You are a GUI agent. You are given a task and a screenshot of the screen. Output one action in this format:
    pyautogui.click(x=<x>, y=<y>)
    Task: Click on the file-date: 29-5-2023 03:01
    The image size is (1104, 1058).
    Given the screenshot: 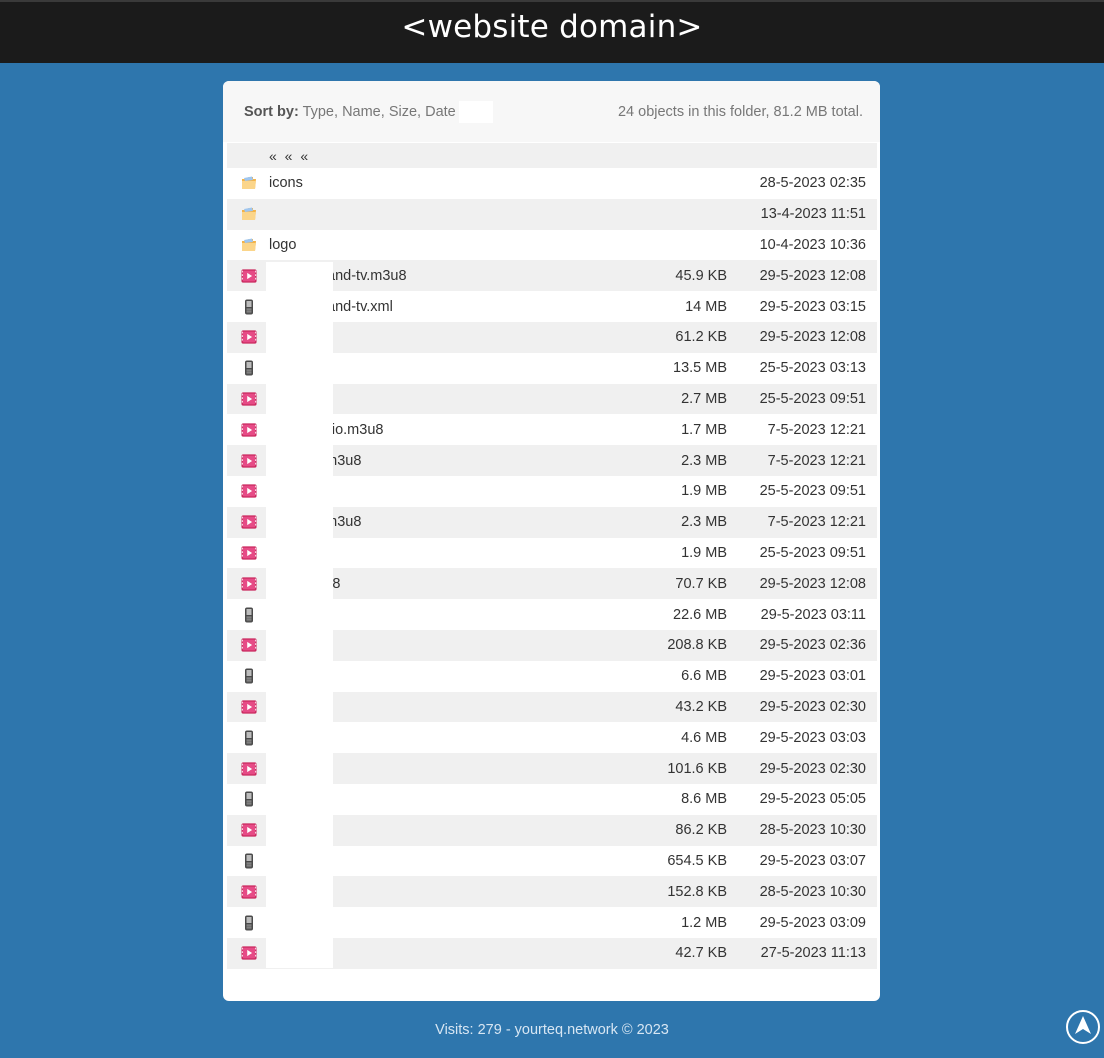 What is the action you would take?
    pyautogui.click(x=812, y=676)
    